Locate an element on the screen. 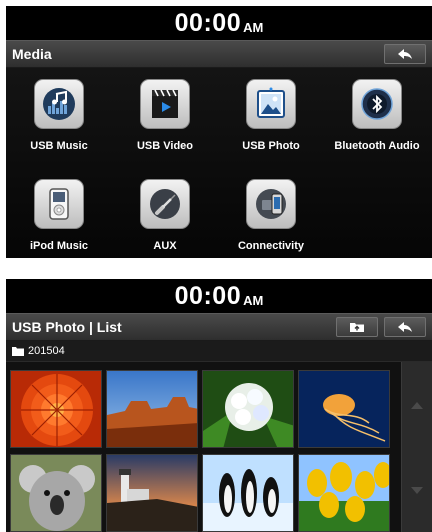 Image resolution: width=432 pixels, height=532 pixels. folder-icon is located at coordinates (18, 351).